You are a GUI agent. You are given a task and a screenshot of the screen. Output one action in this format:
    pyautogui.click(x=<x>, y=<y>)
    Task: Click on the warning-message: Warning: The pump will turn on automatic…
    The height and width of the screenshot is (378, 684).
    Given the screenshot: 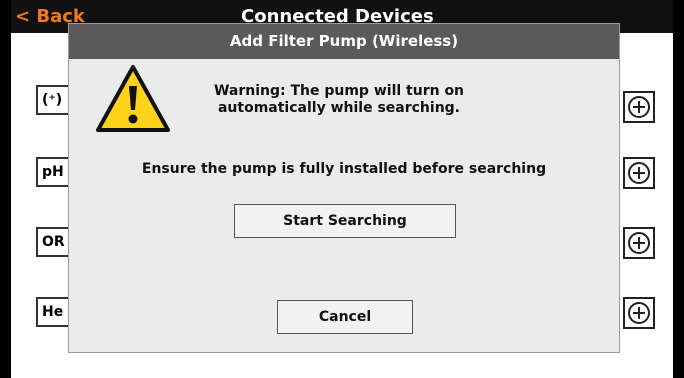 What is the action you would take?
    pyautogui.click(x=339, y=100)
    